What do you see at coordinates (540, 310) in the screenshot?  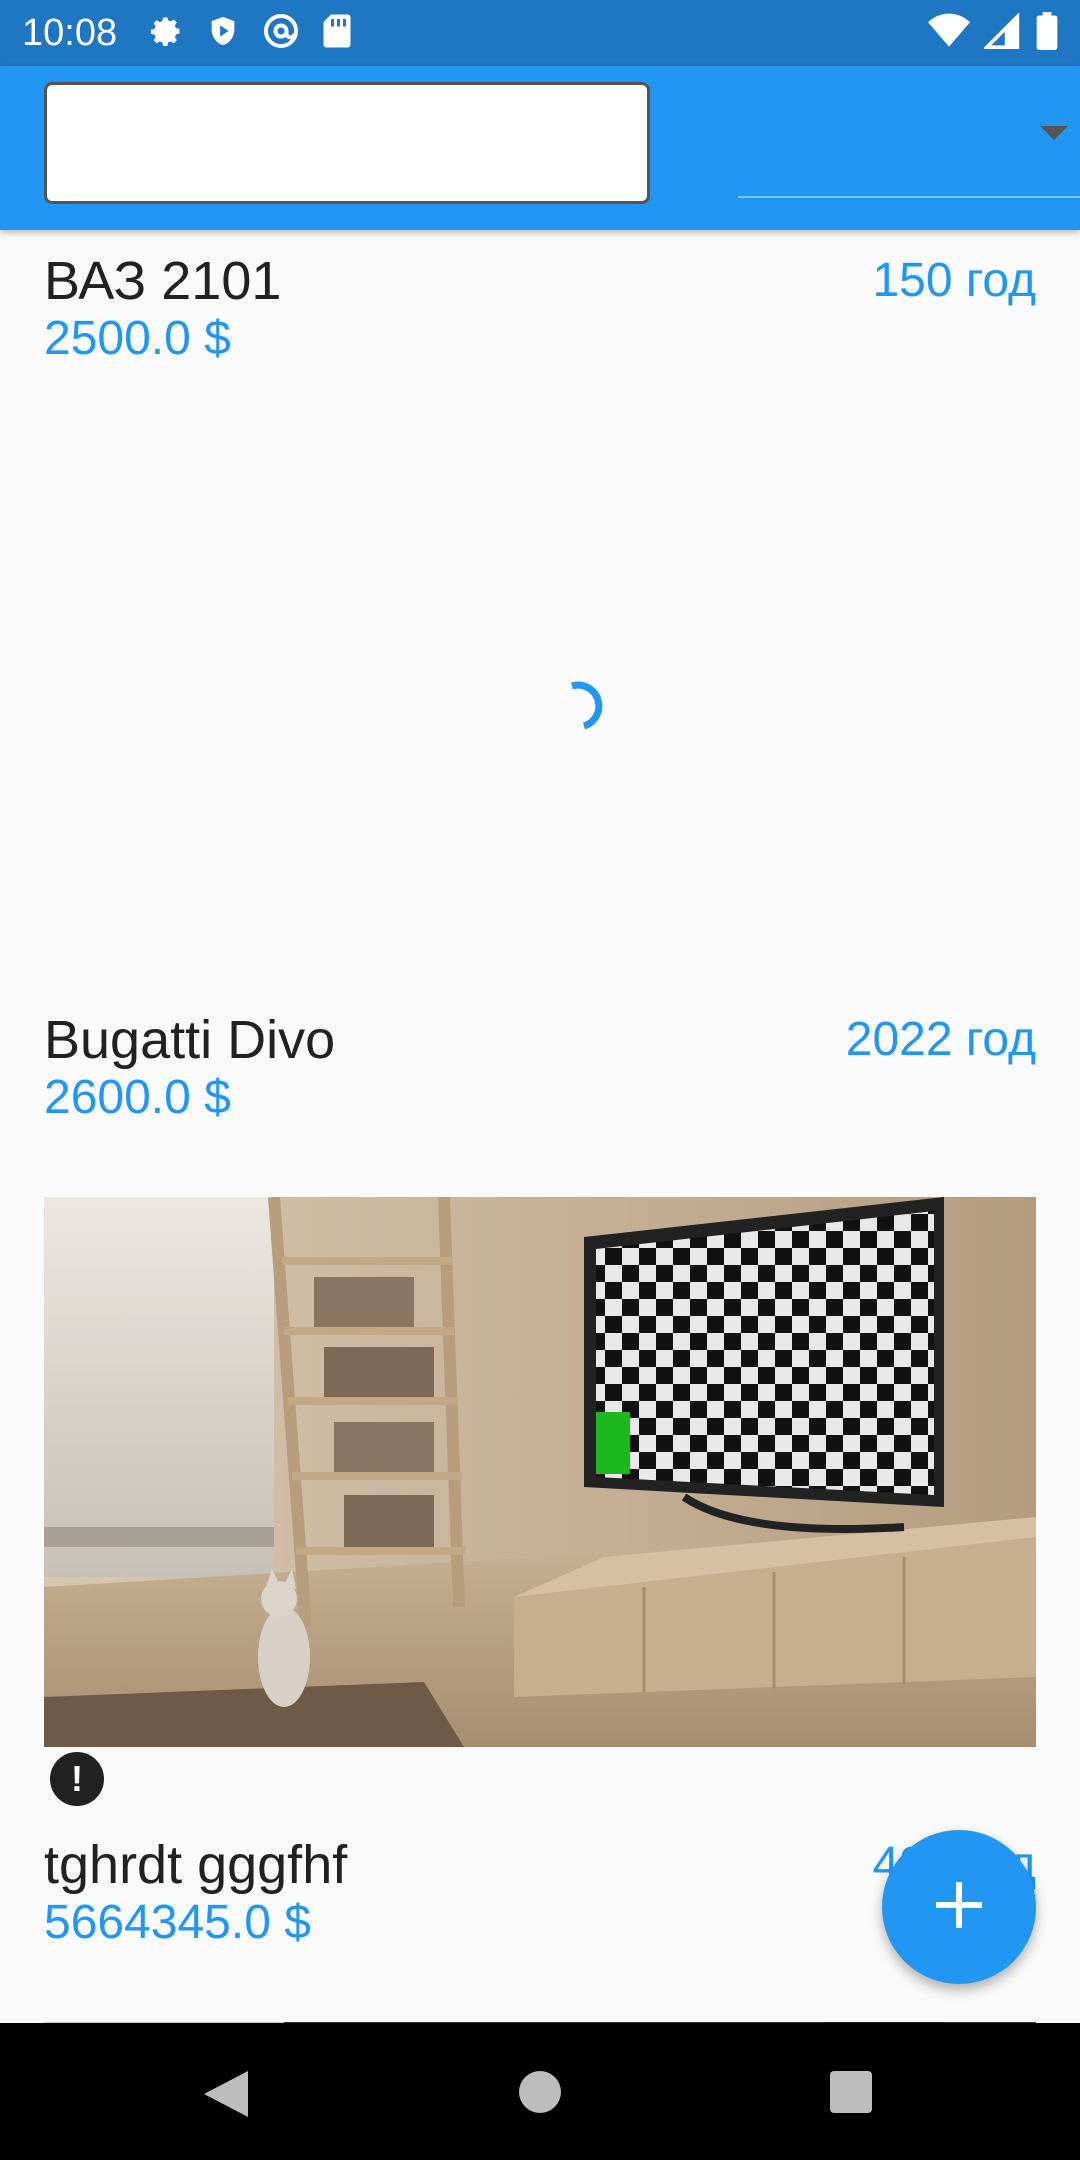 I see `car-list-item: ВАЗ 2101 150 год 2500.0 $` at bounding box center [540, 310].